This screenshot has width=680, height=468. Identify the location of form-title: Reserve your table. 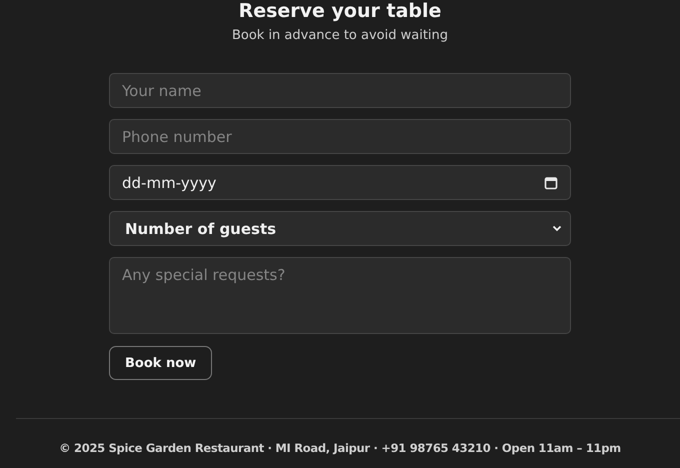
(340, 11).